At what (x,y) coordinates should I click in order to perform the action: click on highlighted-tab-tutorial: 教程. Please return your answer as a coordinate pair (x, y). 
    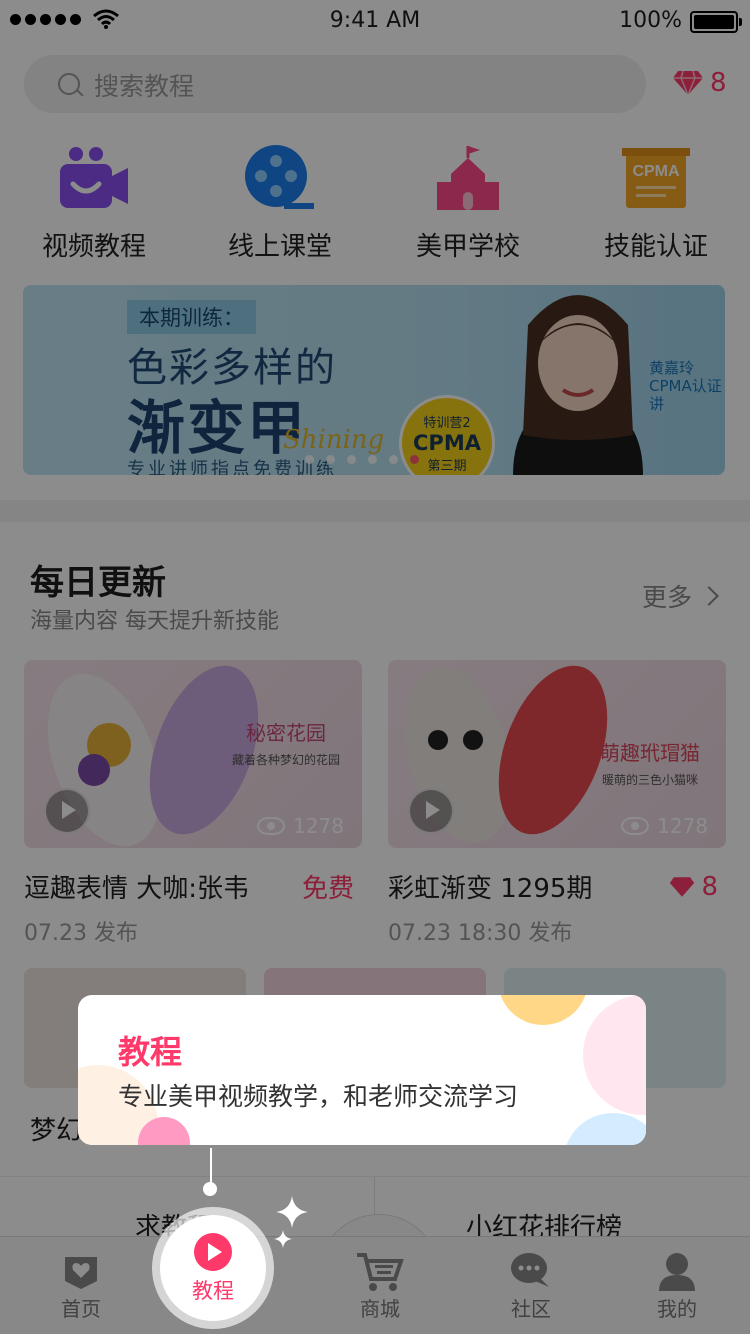
    Looking at the image, I should click on (213, 1268).